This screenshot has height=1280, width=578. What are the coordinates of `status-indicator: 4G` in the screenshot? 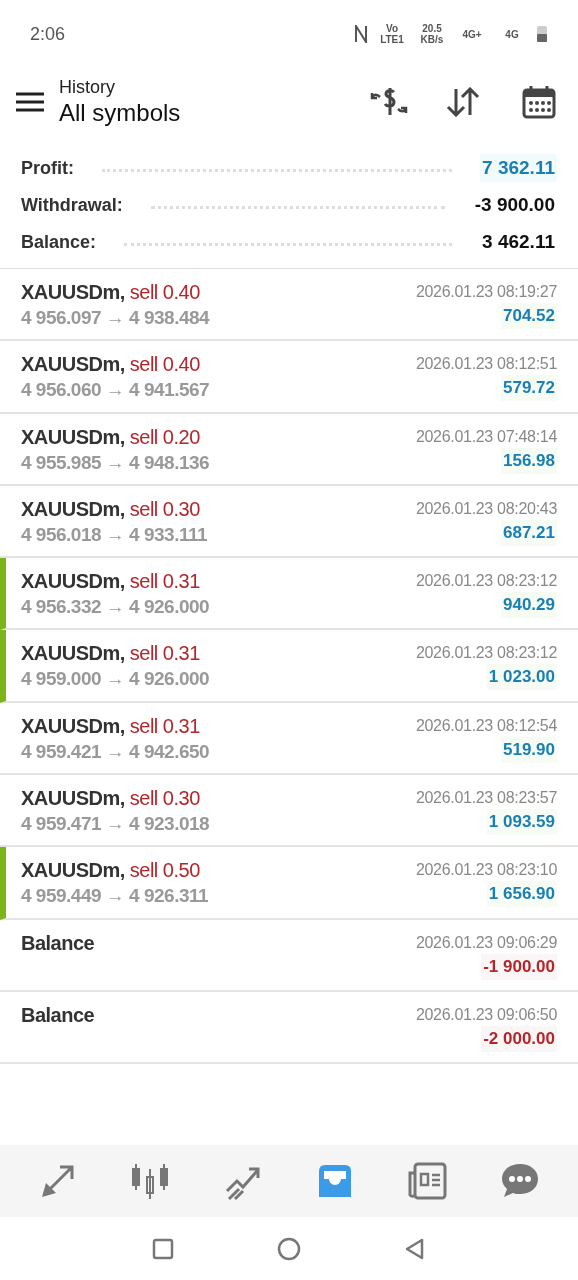 It's located at (512, 34).